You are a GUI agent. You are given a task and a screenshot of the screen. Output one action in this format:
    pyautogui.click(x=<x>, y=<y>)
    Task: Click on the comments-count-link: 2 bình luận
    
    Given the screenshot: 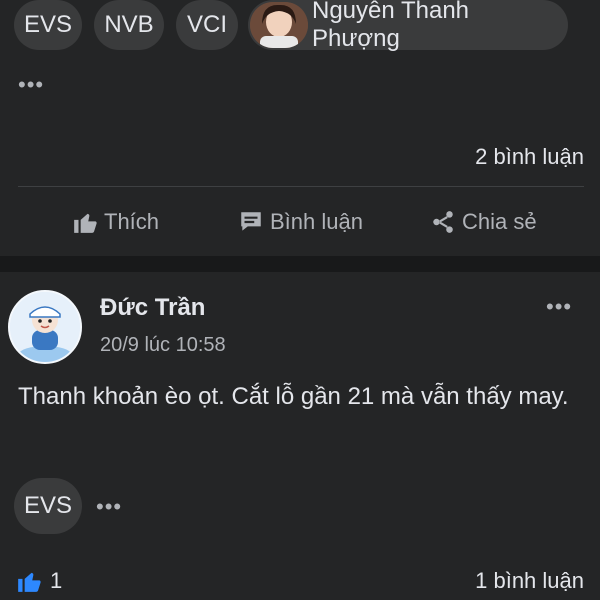 What is the action you would take?
    pyautogui.click(x=529, y=157)
    